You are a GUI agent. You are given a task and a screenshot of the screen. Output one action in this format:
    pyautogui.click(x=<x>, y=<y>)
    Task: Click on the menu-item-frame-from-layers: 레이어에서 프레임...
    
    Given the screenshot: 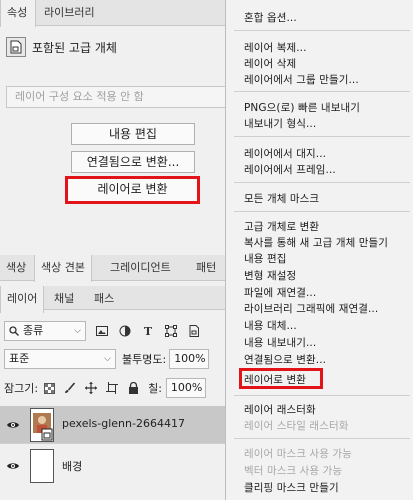 What is the action you would take?
    pyautogui.click(x=290, y=169)
    